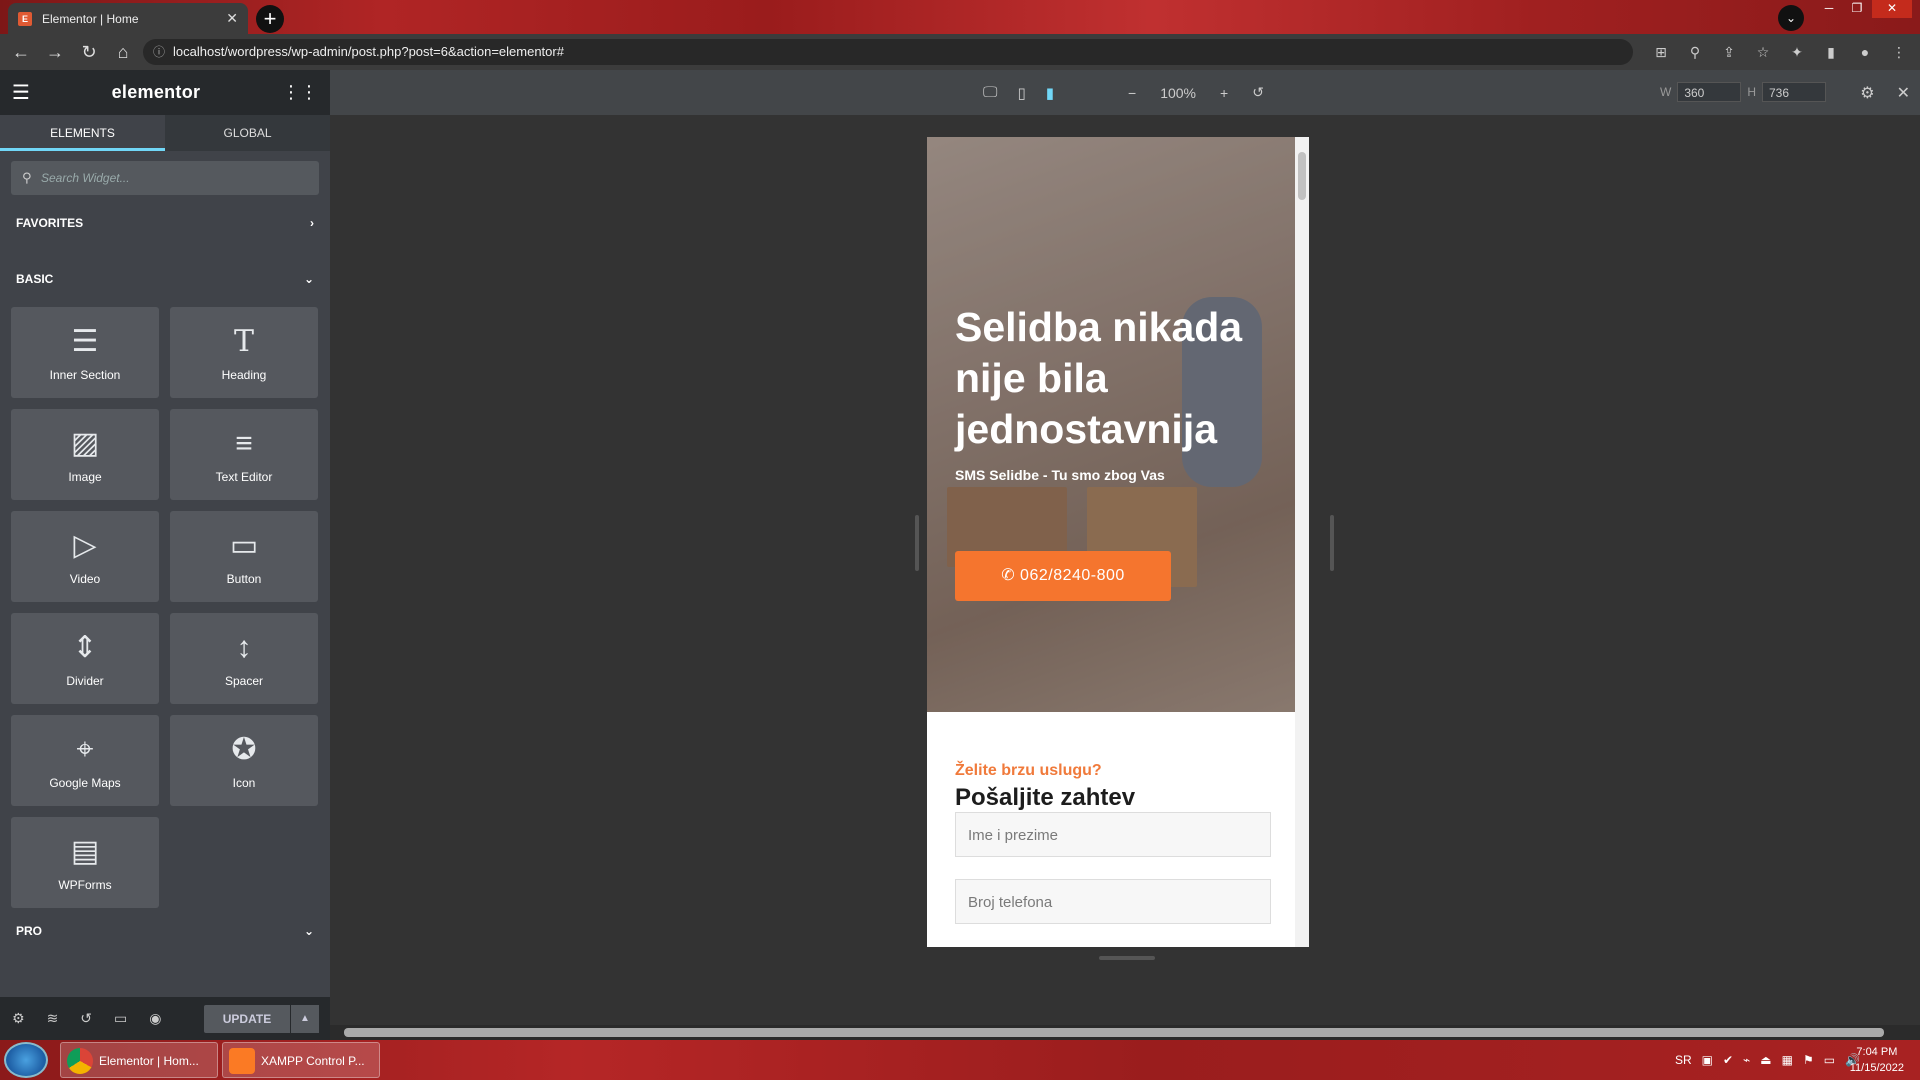 The height and width of the screenshot is (1080, 1920). I want to click on hamburger-menu-icon: ☰, so click(21, 92).